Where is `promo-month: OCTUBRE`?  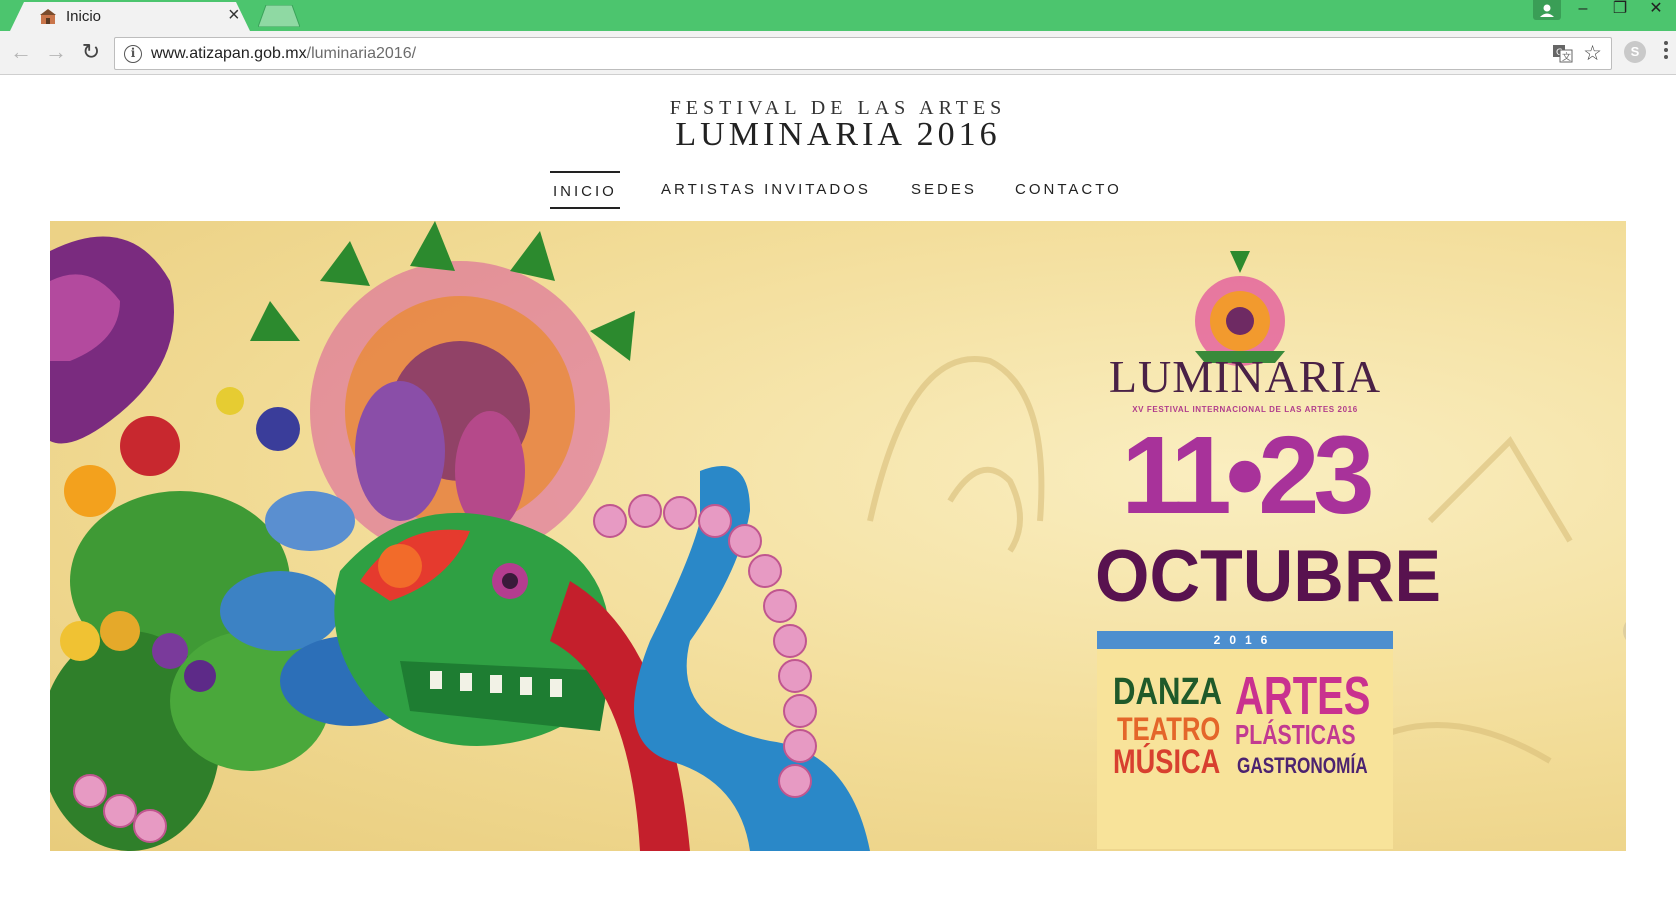
promo-month: OCTUBRE is located at coordinates (1268, 576).